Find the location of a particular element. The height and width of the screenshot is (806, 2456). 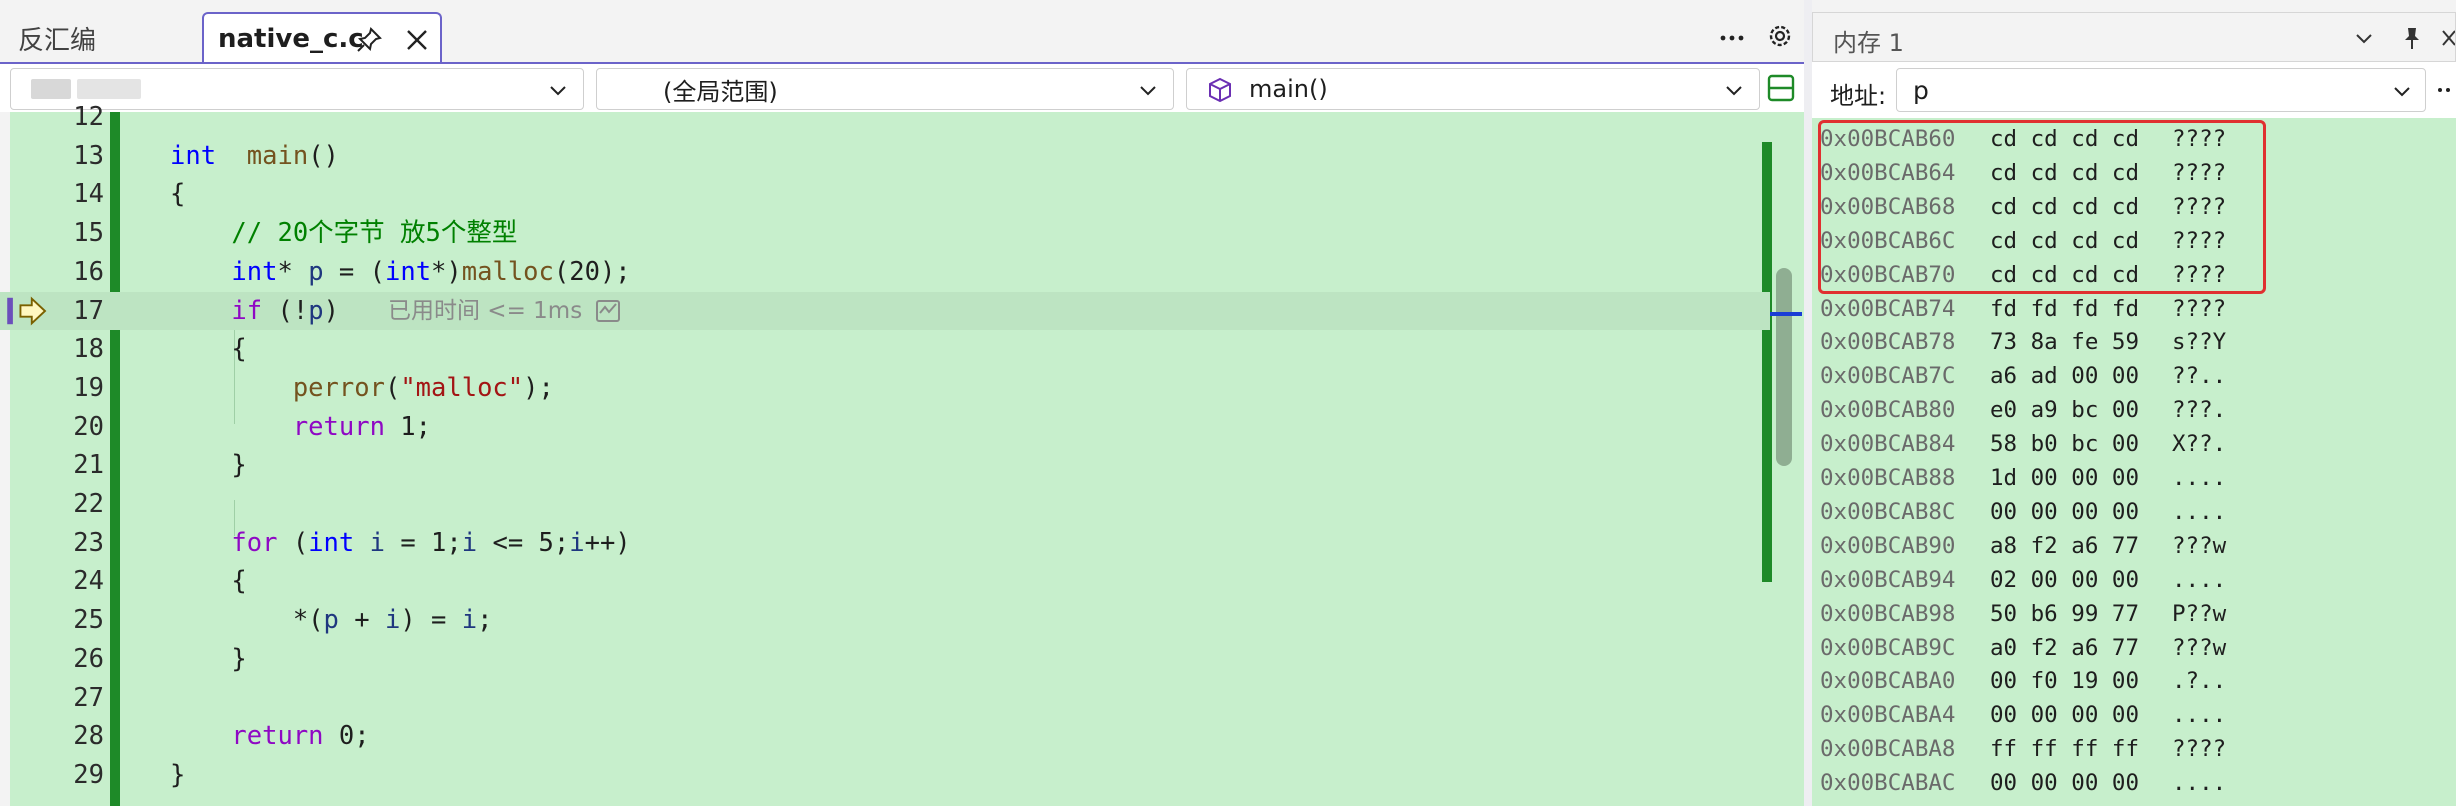

tab-native-c: native_c.c is located at coordinates (322, 38).